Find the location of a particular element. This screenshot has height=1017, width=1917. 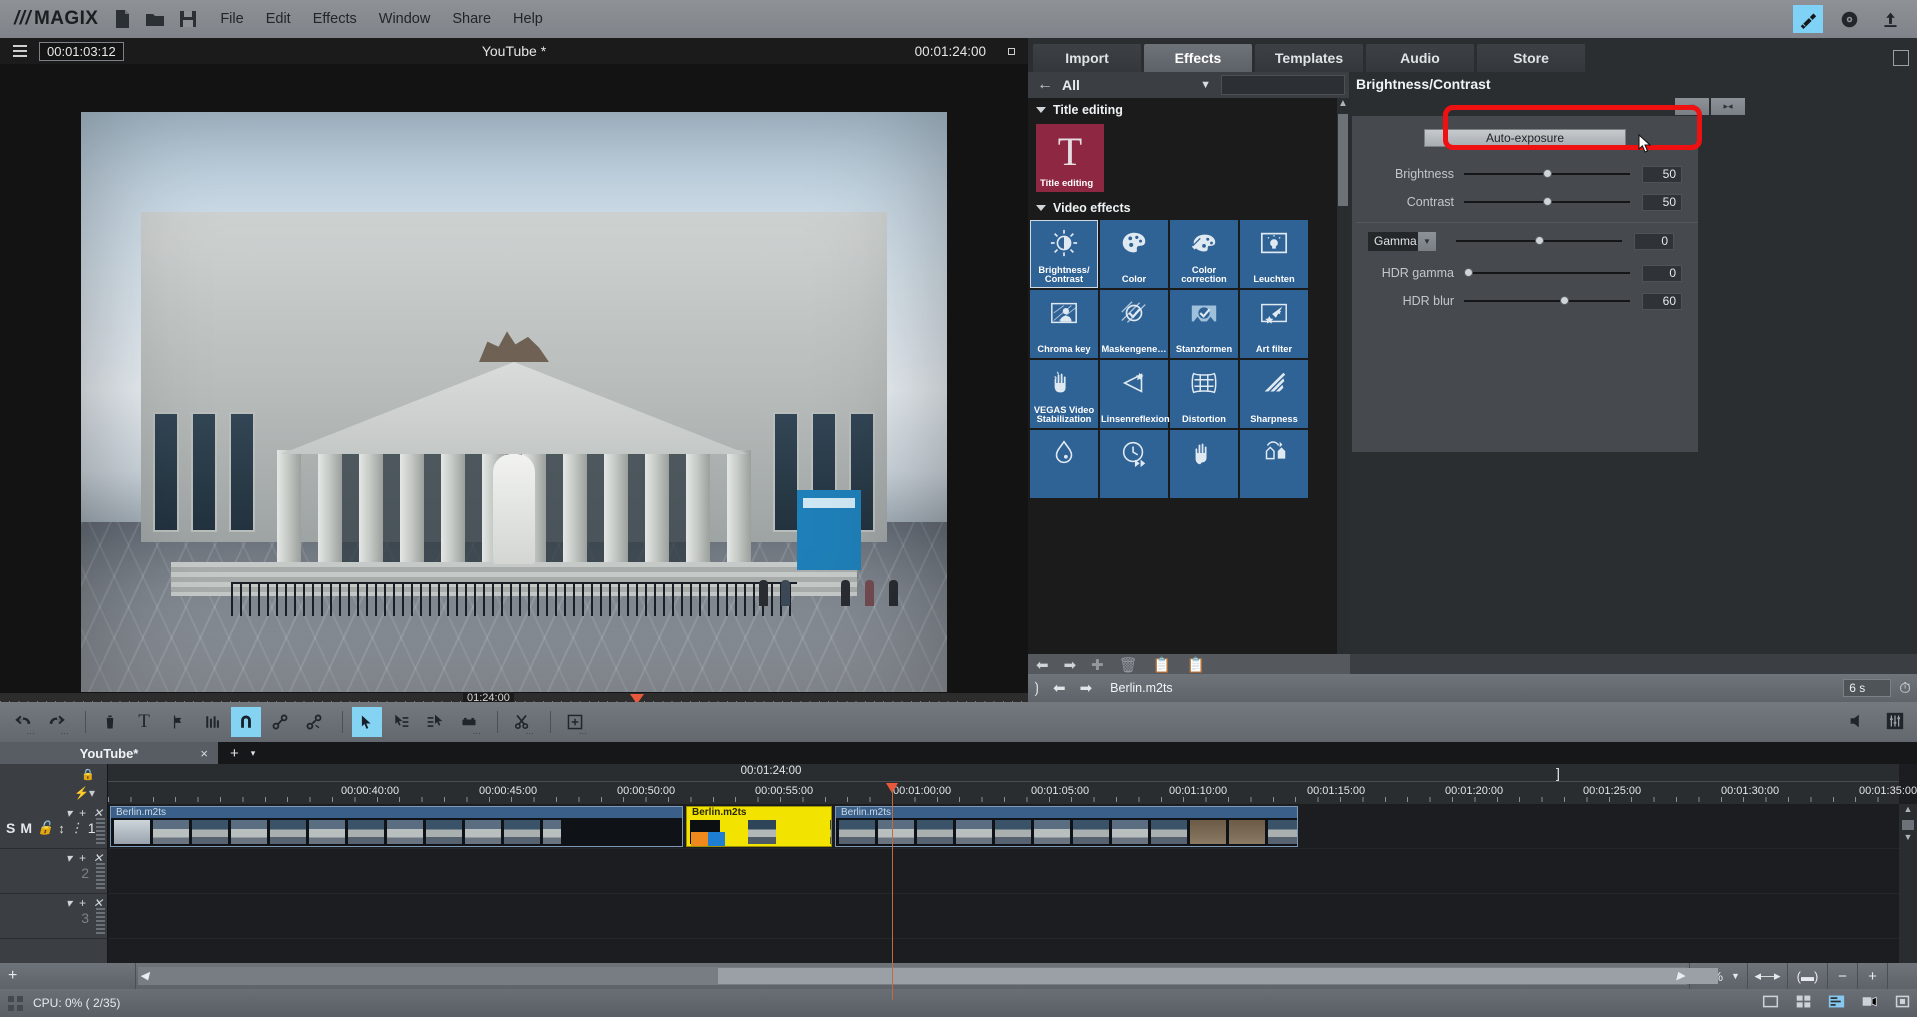

effect-hand is located at coordinates (1204, 464).